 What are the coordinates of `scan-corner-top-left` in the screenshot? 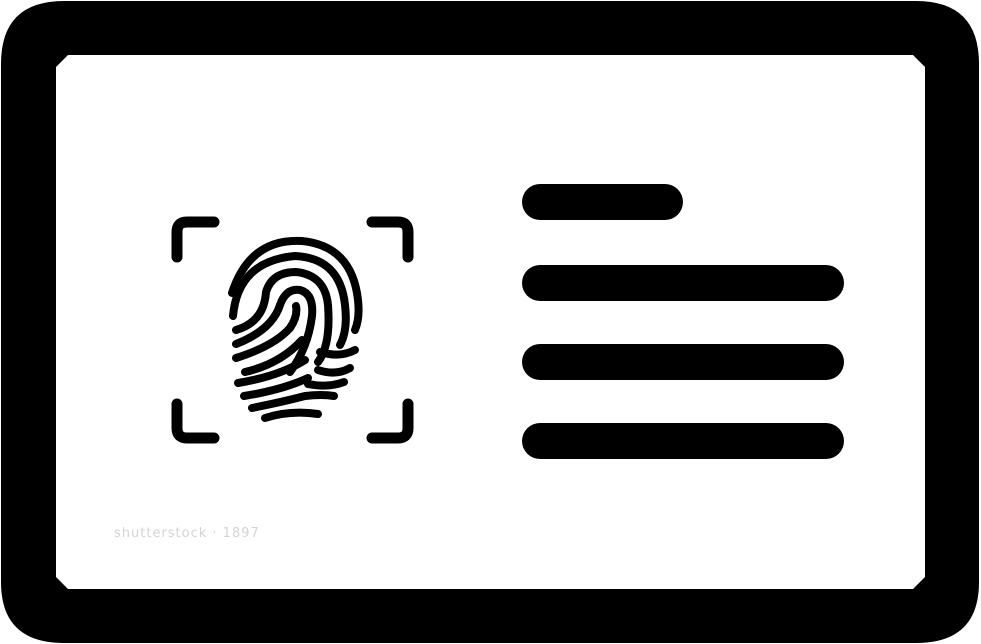 It's located at (195, 239).